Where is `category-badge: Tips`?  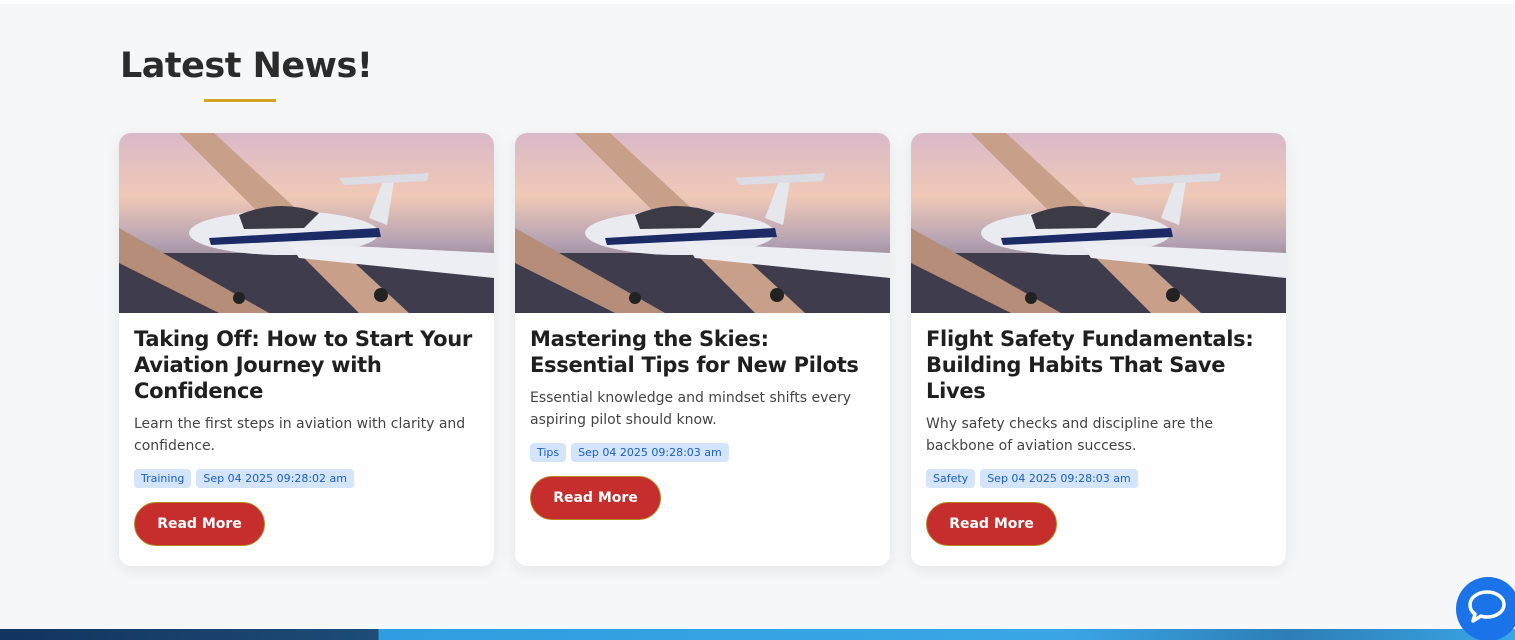
category-badge: Tips is located at coordinates (548, 452).